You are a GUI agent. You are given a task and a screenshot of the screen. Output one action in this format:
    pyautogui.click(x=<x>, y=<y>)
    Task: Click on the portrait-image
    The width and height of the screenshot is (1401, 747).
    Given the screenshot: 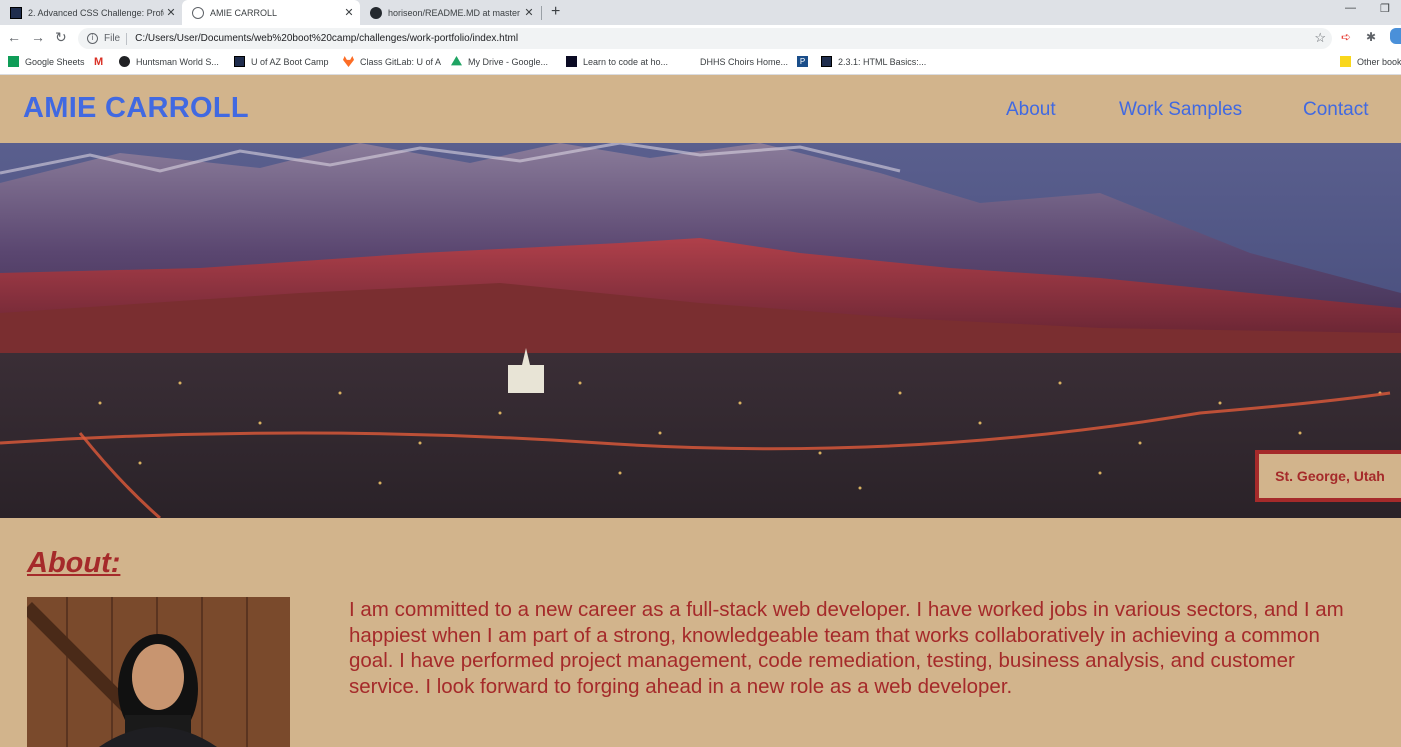 What is the action you would take?
    pyautogui.click(x=158, y=672)
    